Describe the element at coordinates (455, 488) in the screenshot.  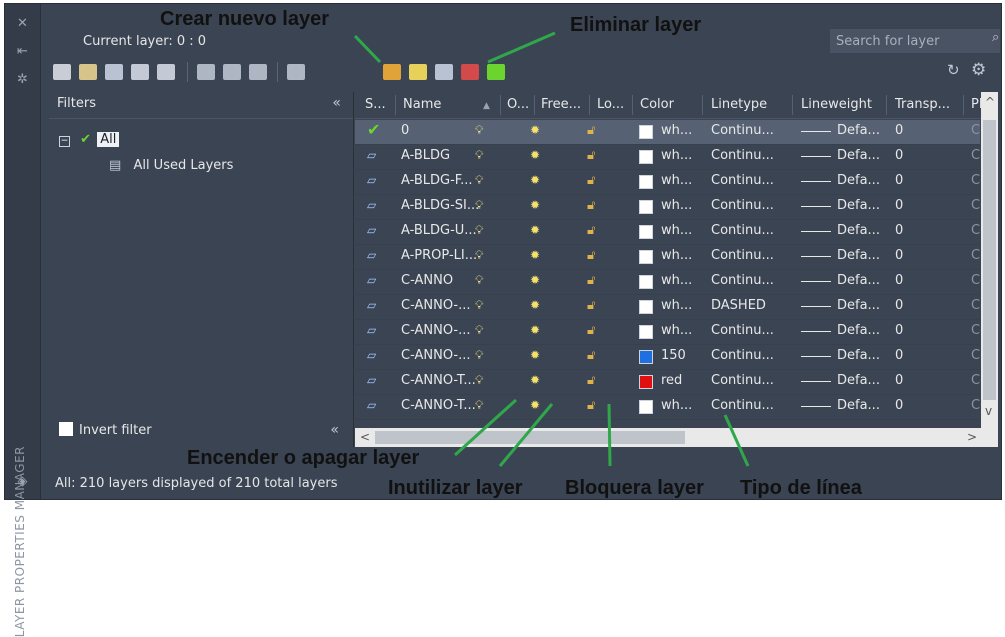
I see `annotation-freeze: Inutilizar layer` at that location.